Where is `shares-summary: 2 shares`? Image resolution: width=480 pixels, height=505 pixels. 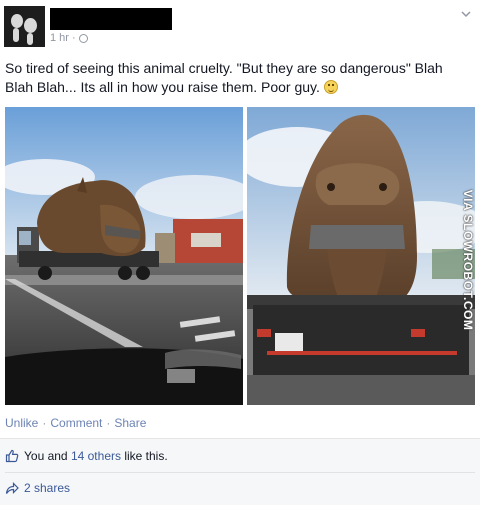
shares-summary: 2 shares is located at coordinates (37, 488).